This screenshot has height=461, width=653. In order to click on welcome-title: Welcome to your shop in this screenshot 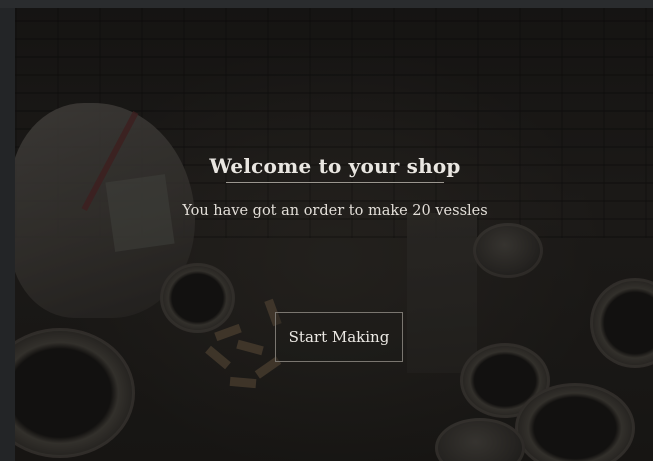, I will do `click(335, 166)`.